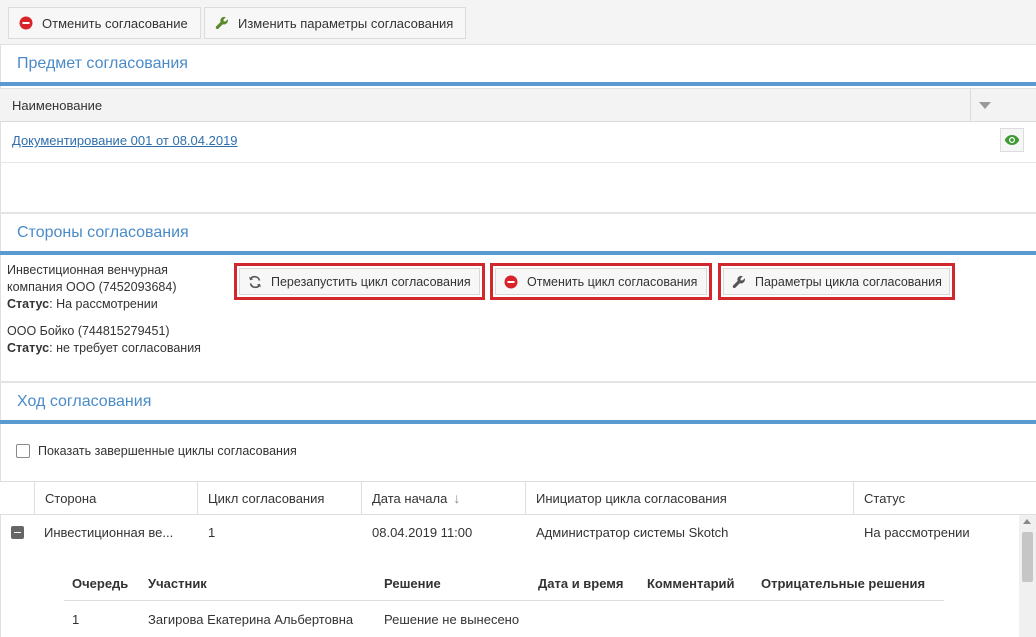  I want to click on party-name-line1: Инвестиционная венчурная, so click(87, 270).